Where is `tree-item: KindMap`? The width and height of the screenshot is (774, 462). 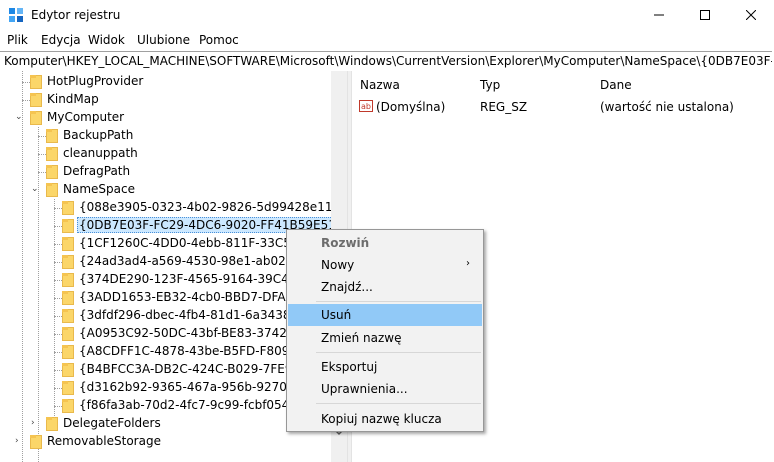
tree-item: KindMap is located at coordinates (165, 100).